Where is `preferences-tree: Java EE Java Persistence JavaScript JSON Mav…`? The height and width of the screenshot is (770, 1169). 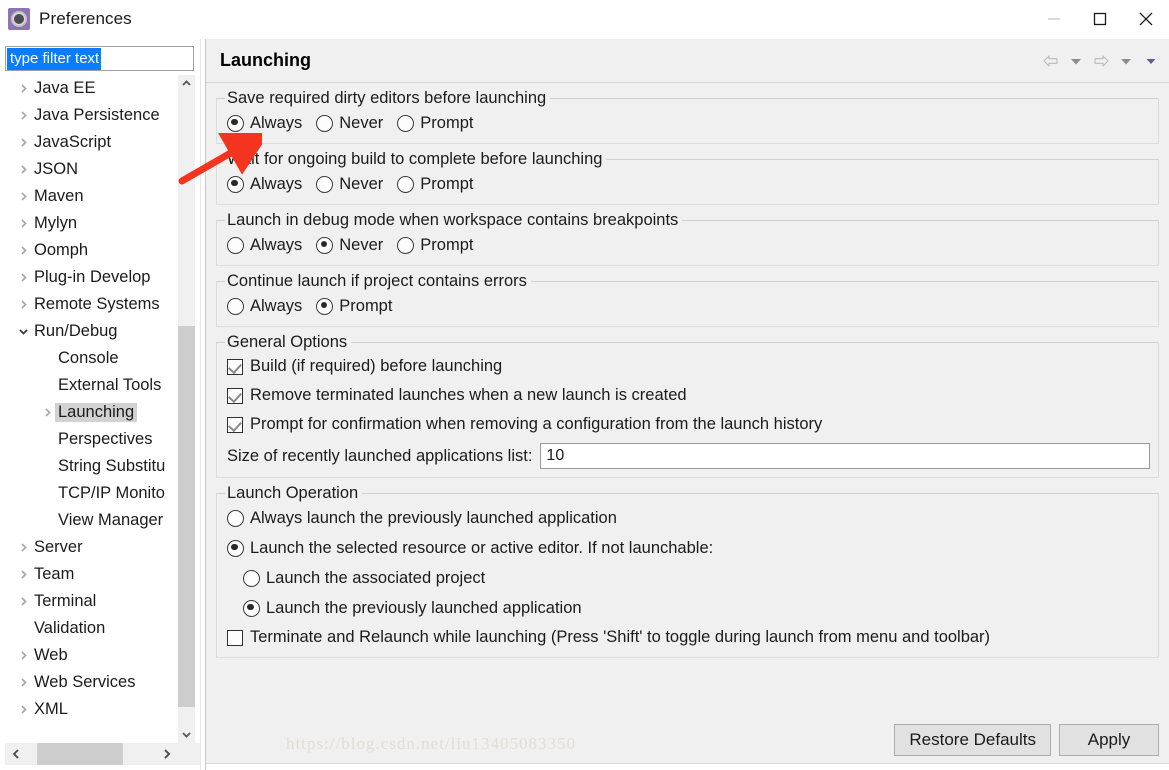 preferences-tree: Java EE Java Persistence JavaScript JSON Mav… is located at coordinates (92, 399).